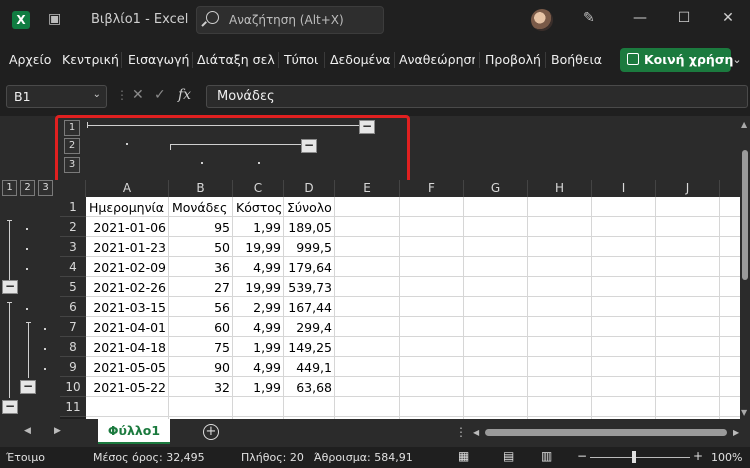 The width and height of the screenshot is (750, 468). What do you see at coordinates (127, 188) in the screenshot?
I see `column-header-a: A` at bounding box center [127, 188].